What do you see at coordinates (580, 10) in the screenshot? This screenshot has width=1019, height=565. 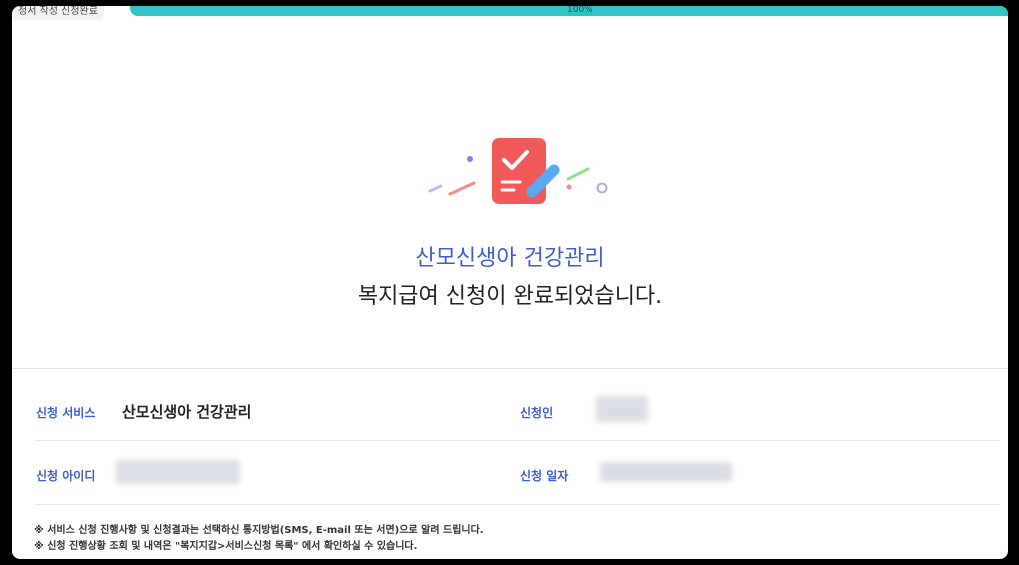 I see `progress-text: 100%` at bounding box center [580, 10].